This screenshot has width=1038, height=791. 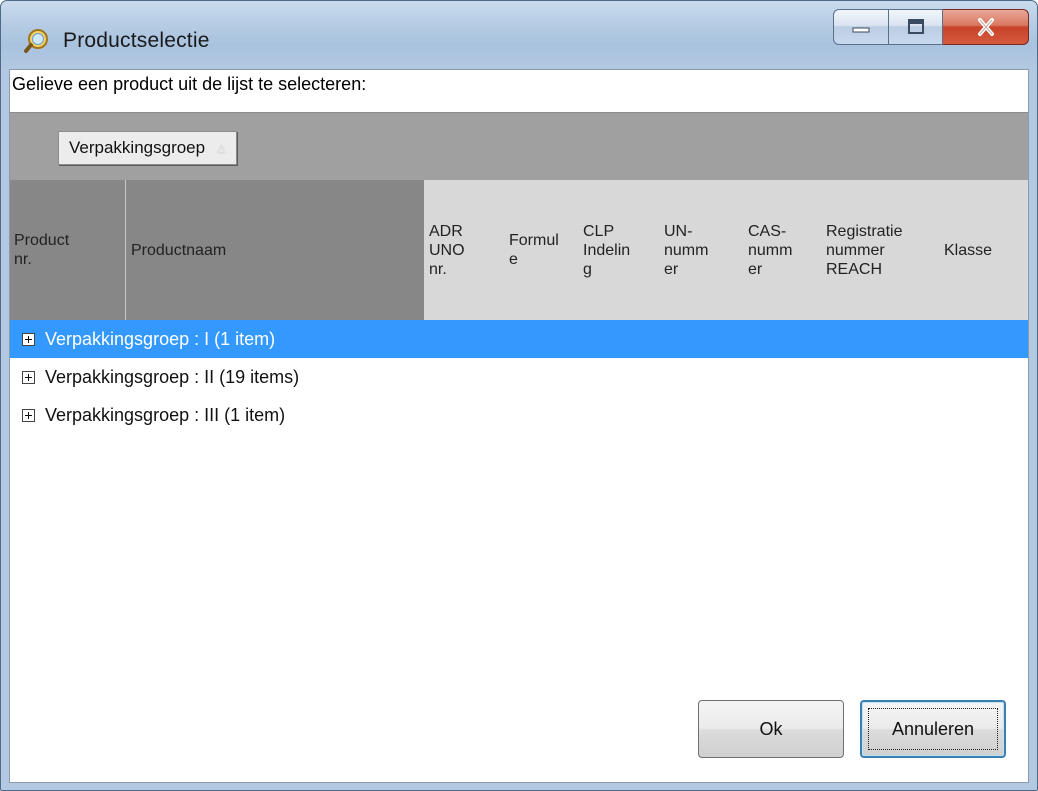 What do you see at coordinates (136, 40) in the screenshot?
I see `window-title: Productselectie` at bounding box center [136, 40].